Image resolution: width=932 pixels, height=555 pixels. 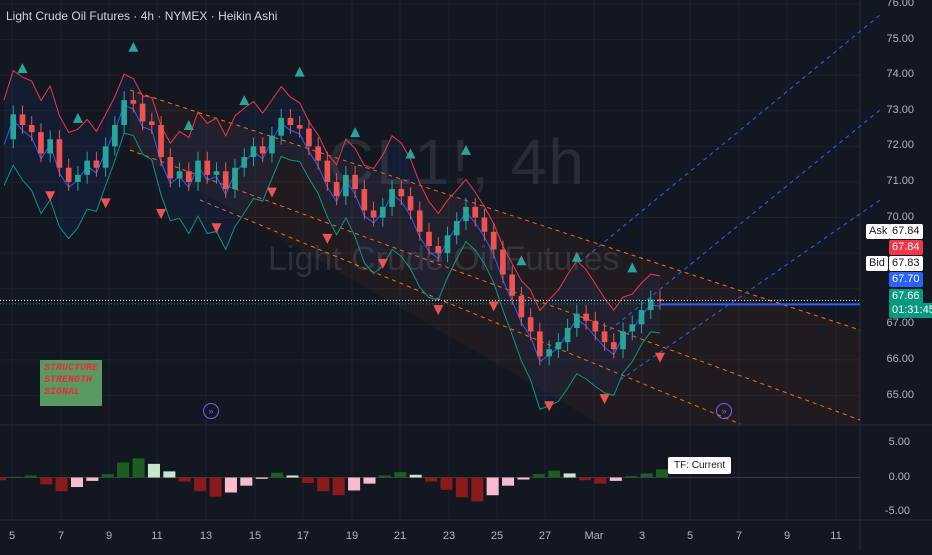 I want to click on oscillator-tick-label: 0.00, so click(x=899, y=476).